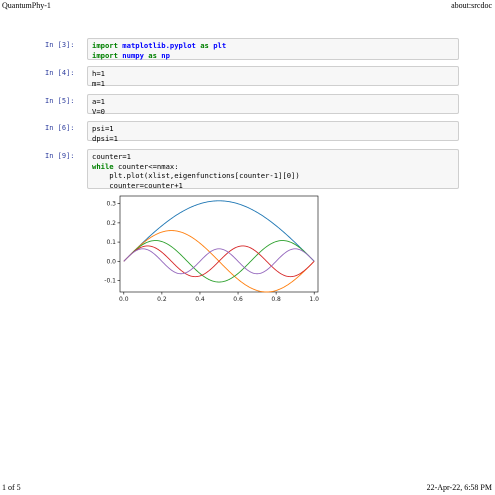 Image resolution: width=495 pixels, height=495 pixels. What do you see at coordinates (111, 156) in the screenshot?
I see `code-text: counter=1` at bounding box center [111, 156].